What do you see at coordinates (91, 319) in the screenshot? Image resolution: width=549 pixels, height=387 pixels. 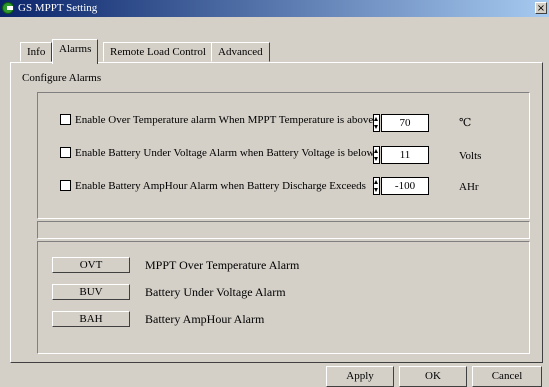 I see `bah-indicator: BAH` at bounding box center [91, 319].